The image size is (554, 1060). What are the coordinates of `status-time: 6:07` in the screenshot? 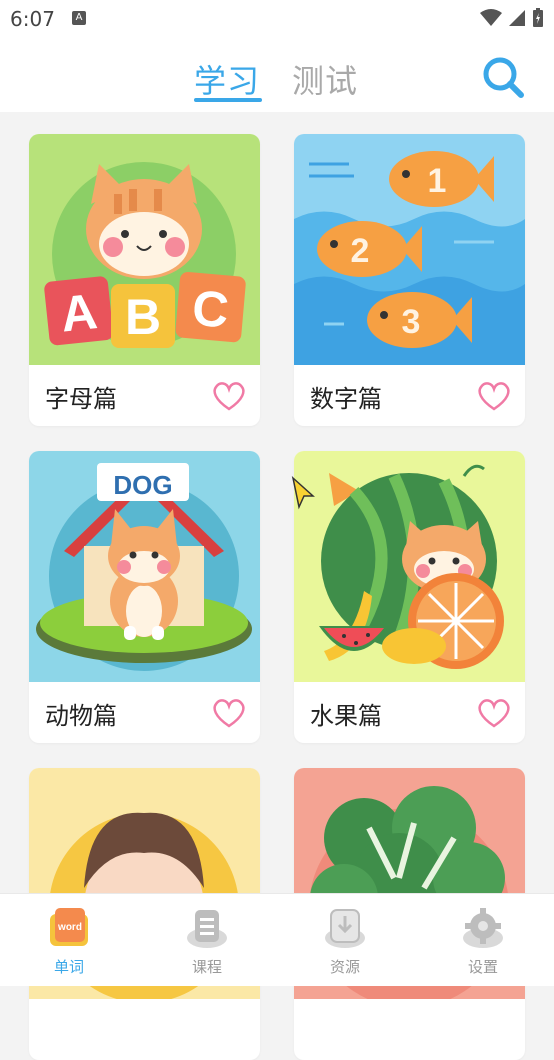 It's located at (32, 19).